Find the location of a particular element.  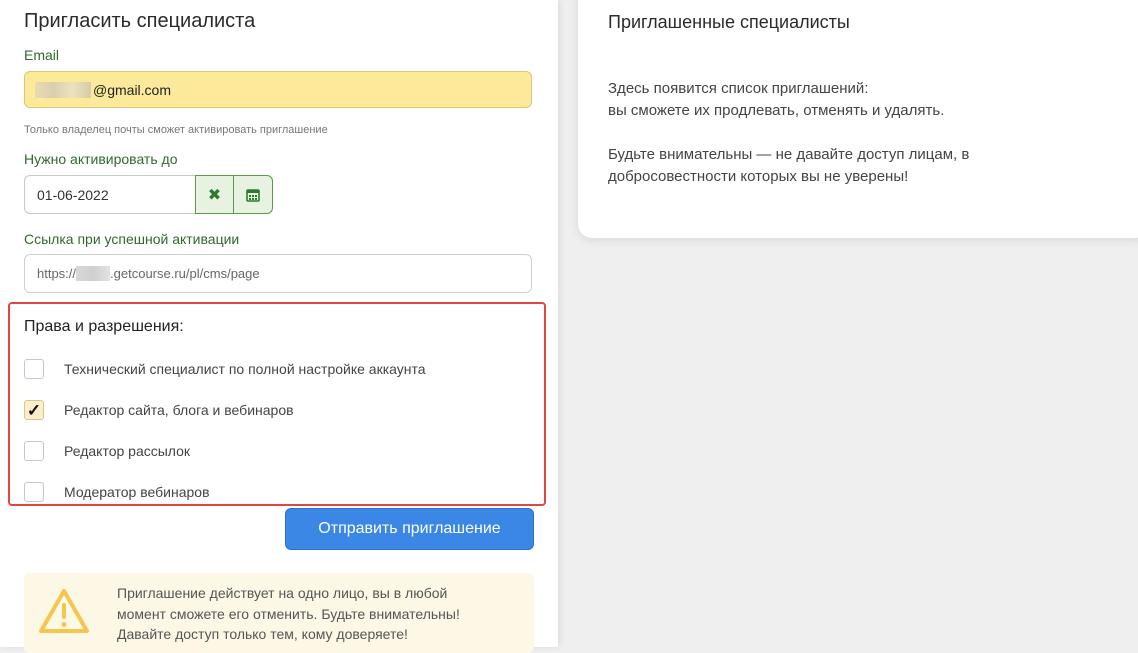

invited-specialists-title: Приглашенные специалисты is located at coordinates (729, 22).